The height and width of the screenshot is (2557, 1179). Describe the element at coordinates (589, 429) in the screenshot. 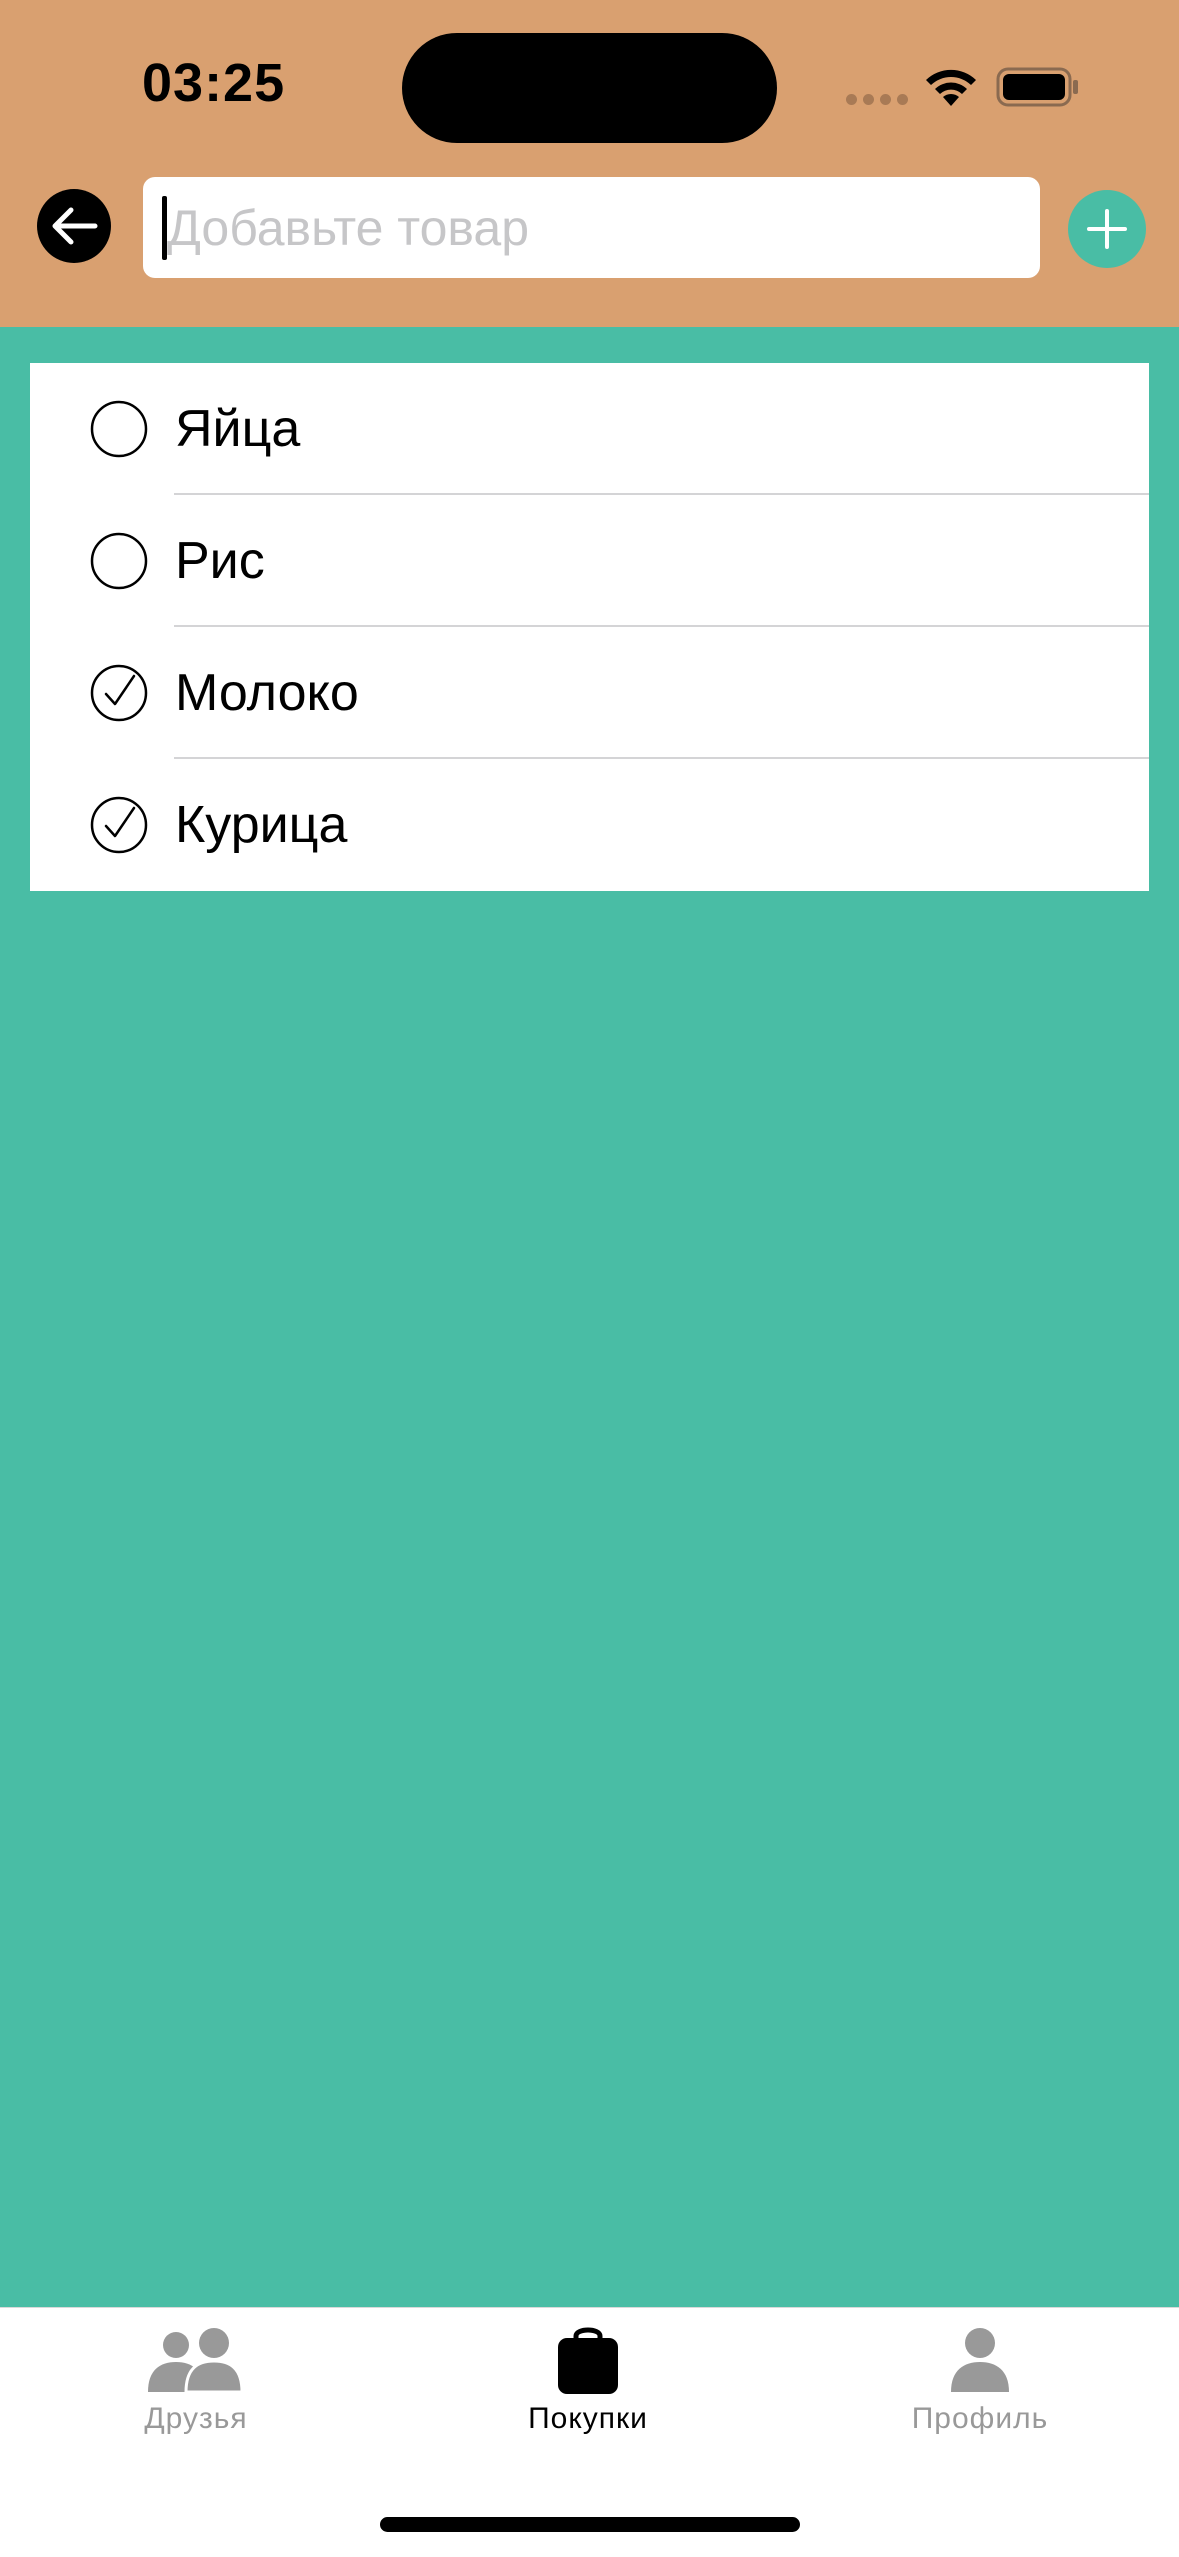

I see `list-item: Яйца` at that location.